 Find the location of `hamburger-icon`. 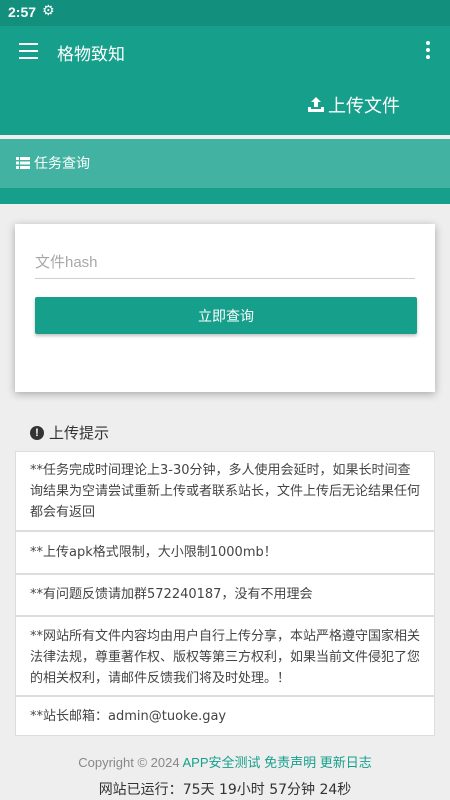

hamburger-icon is located at coordinates (28, 51).